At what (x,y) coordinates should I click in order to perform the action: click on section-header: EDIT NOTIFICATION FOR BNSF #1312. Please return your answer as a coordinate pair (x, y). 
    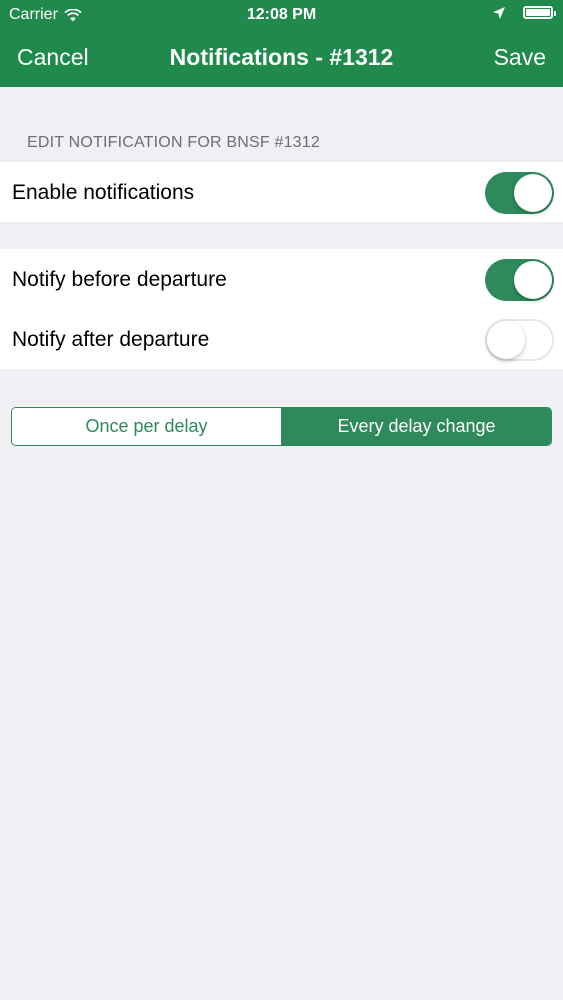
    Looking at the image, I should click on (173, 142).